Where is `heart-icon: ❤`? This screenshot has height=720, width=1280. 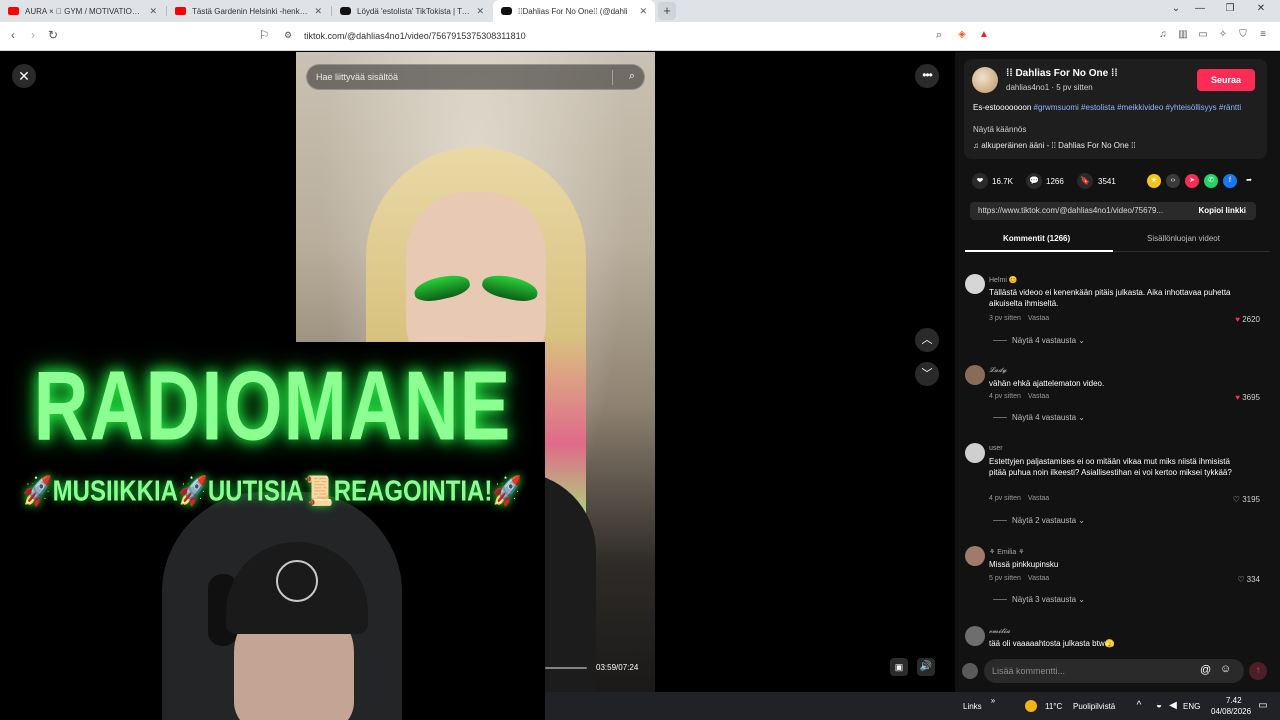 heart-icon: ❤ is located at coordinates (980, 181).